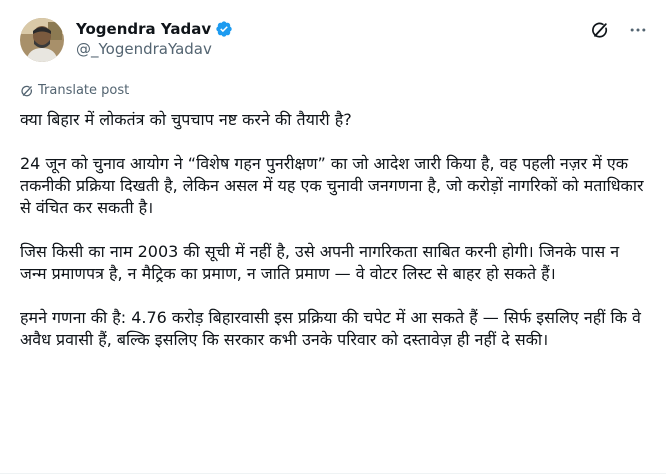 The height and width of the screenshot is (474, 666). What do you see at coordinates (26, 90) in the screenshot?
I see `translate-icon` at bounding box center [26, 90].